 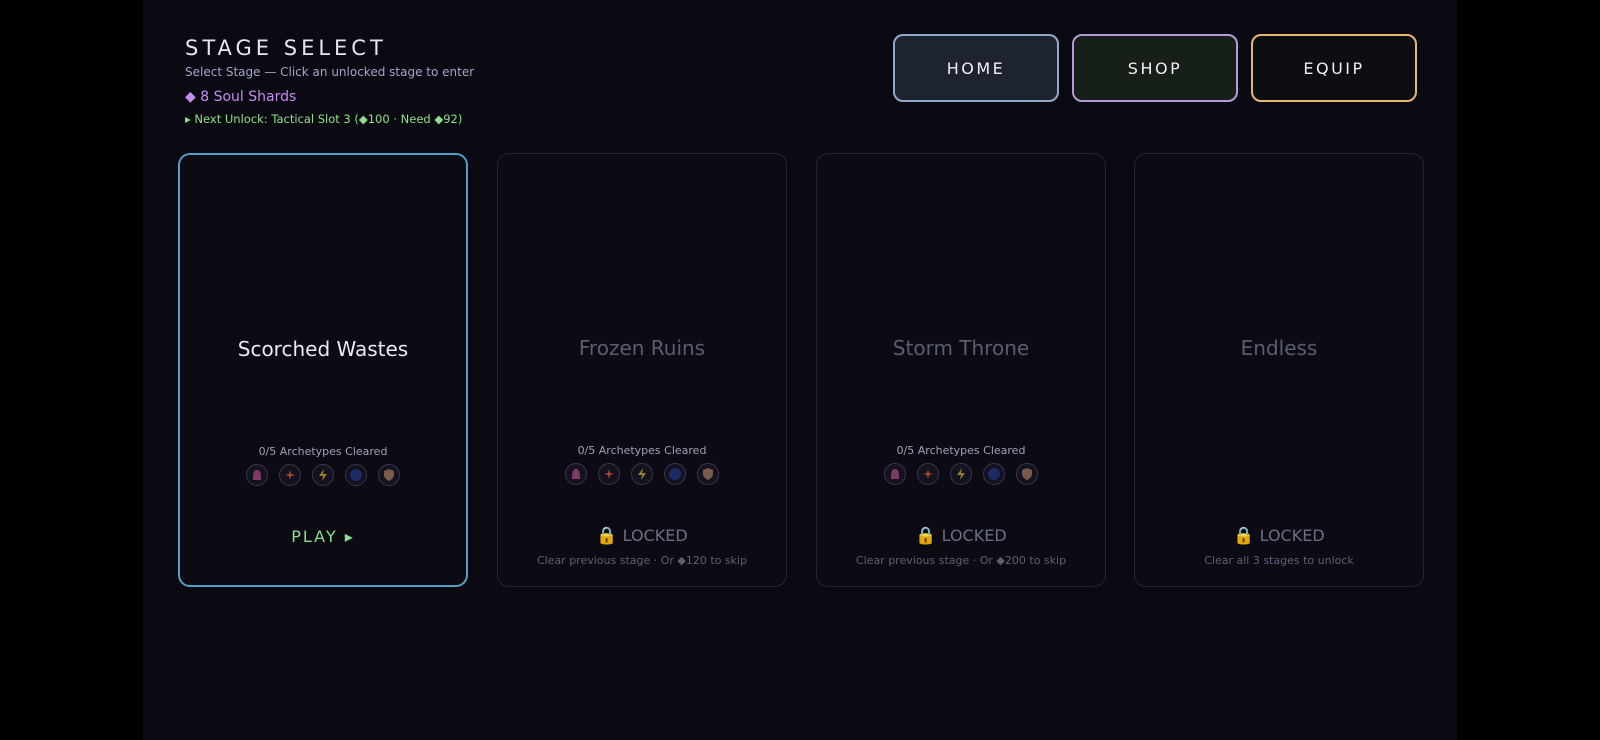 What do you see at coordinates (286, 48) in the screenshot?
I see `page-title: STAGE SELECT` at bounding box center [286, 48].